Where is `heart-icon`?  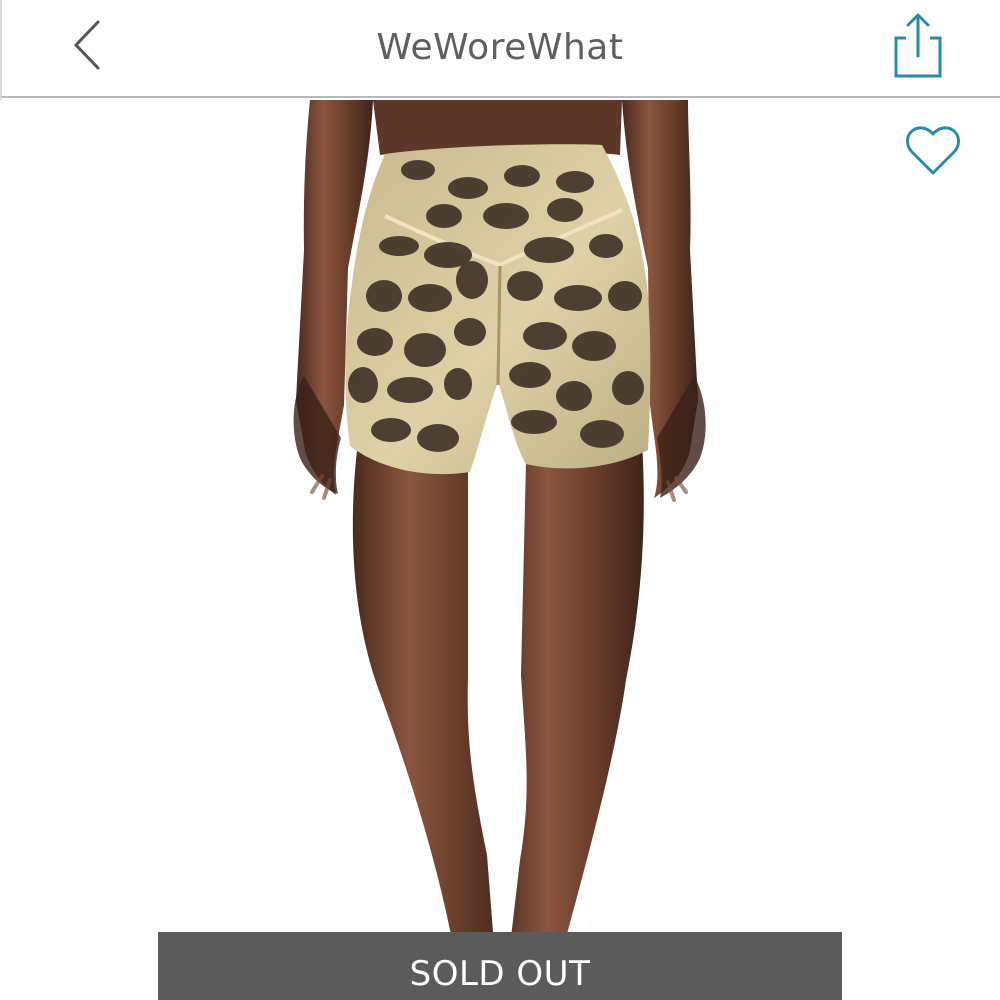 heart-icon is located at coordinates (933, 150).